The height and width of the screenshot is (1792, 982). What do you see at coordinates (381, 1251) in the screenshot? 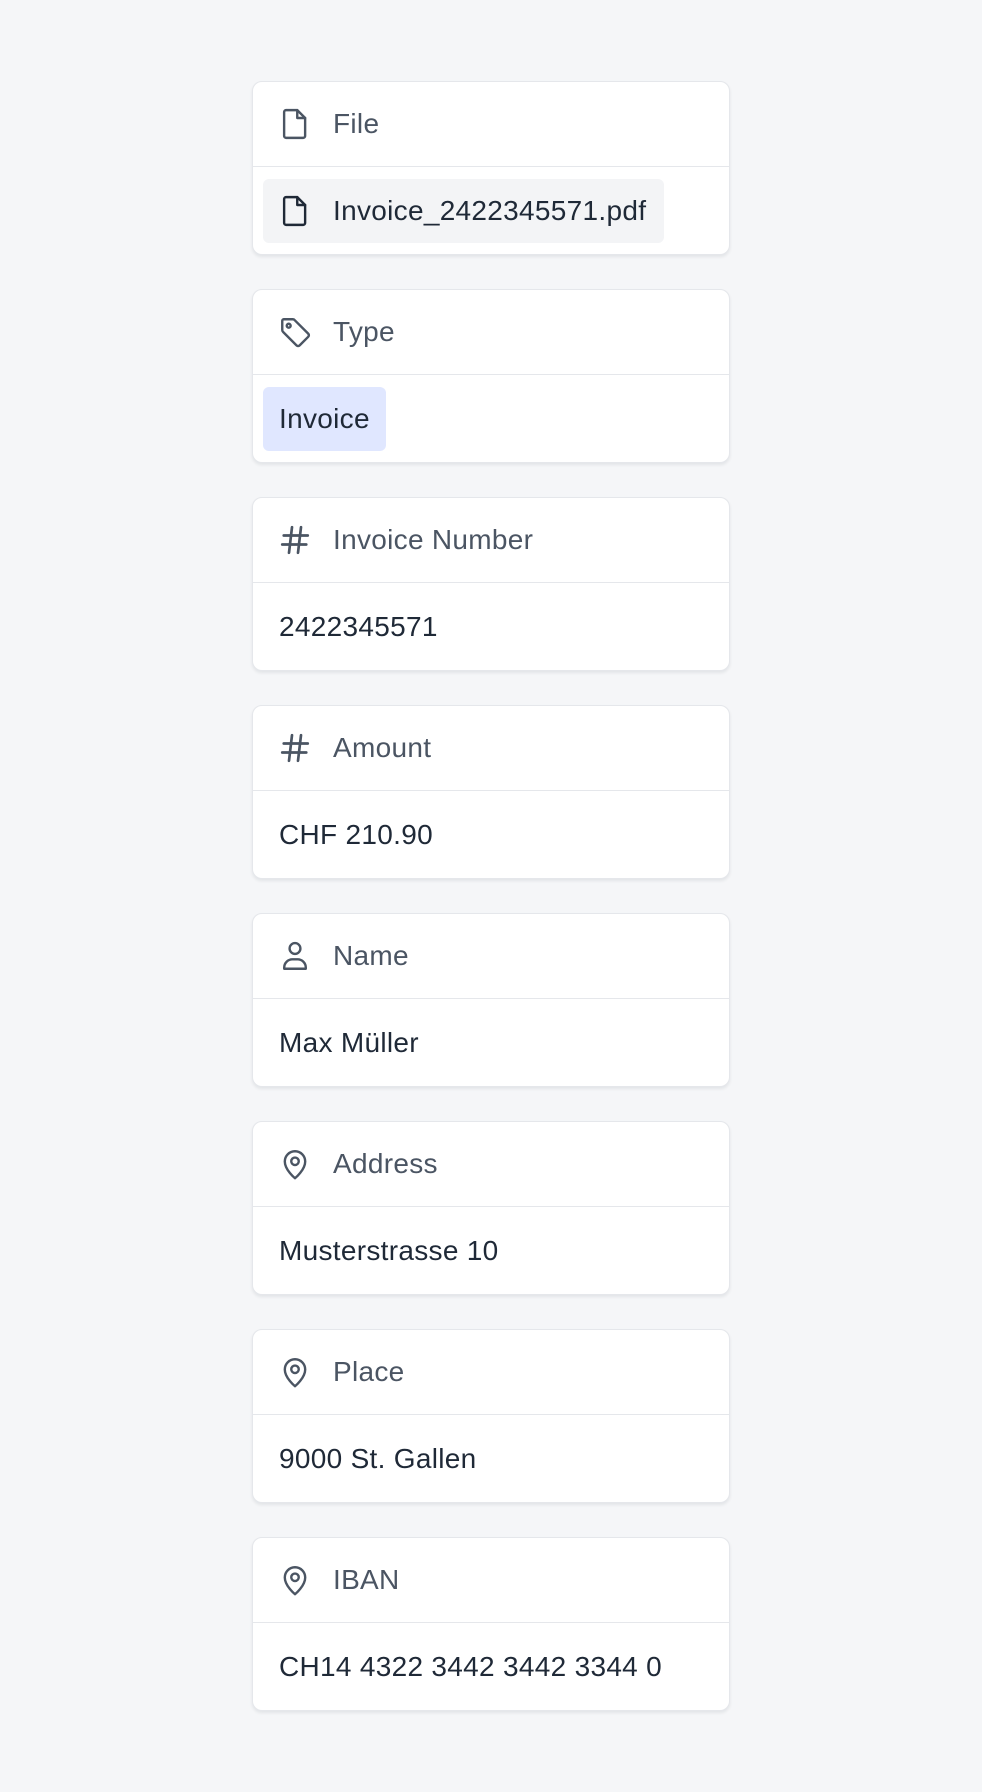
I see `address-value: Musterstrasse 10` at bounding box center [381, 1251].